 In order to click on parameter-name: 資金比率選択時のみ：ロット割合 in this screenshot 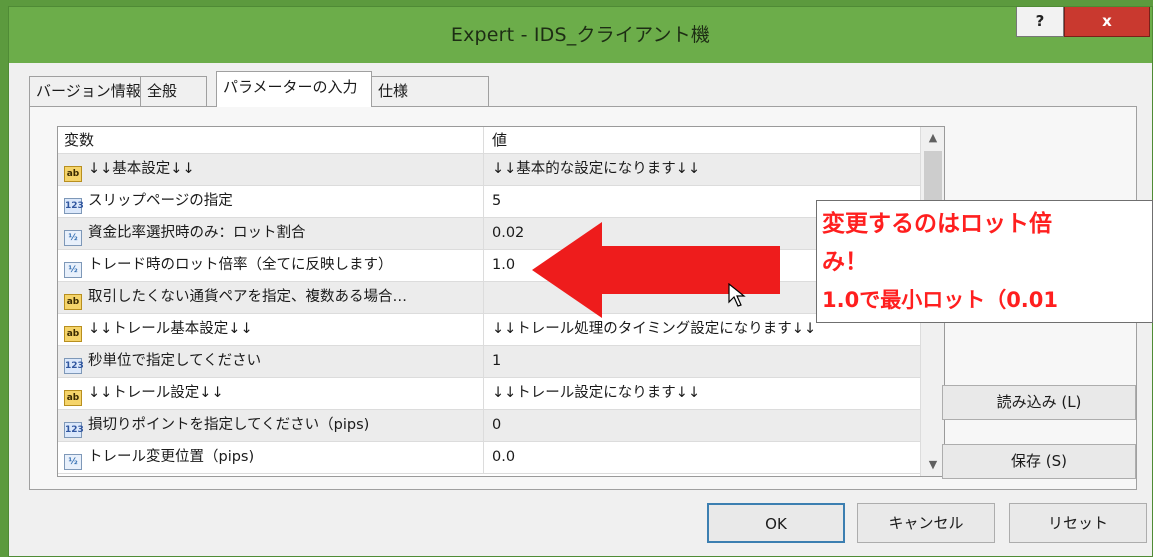, I will do `click(197, 233)`.